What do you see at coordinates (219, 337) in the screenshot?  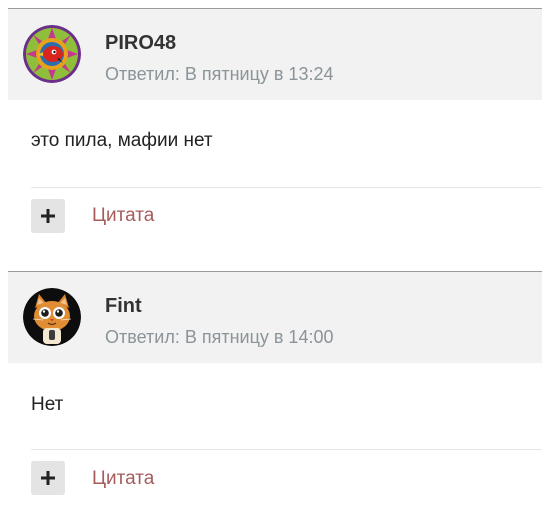 I see `post-timestamp: Ответил: В пятницу в 14:00` at bounding box center [219, 337].